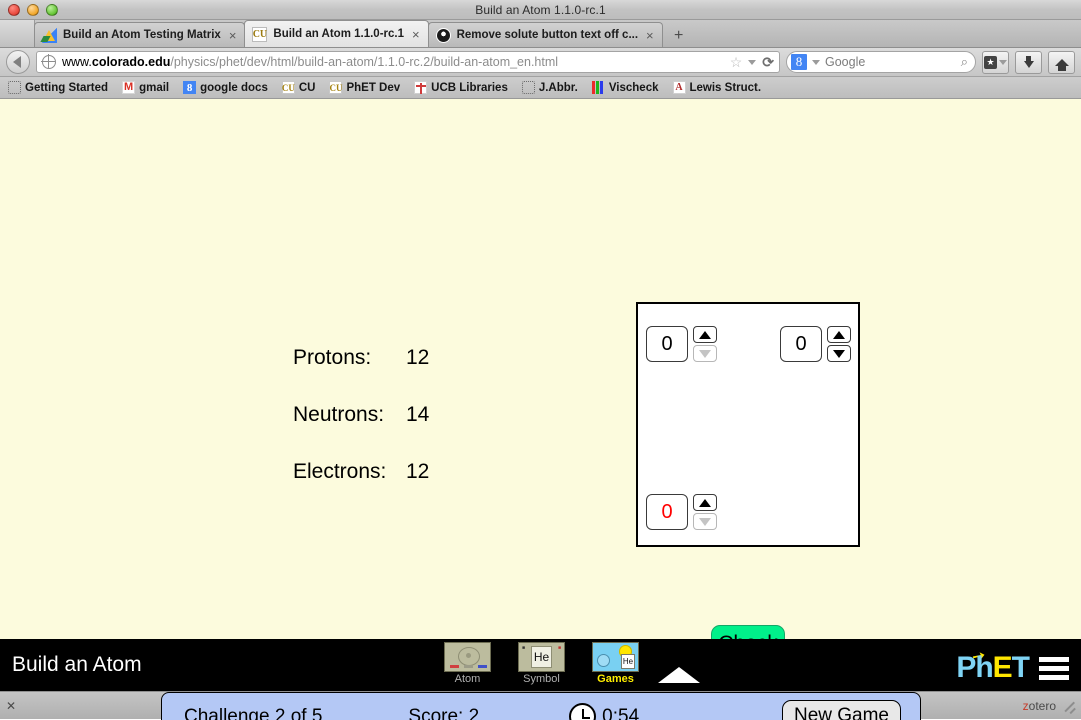  What do you see at coordinates (615, 679) in the screenshot?
I see `module-label: Games` at bounding box center [615, 679].